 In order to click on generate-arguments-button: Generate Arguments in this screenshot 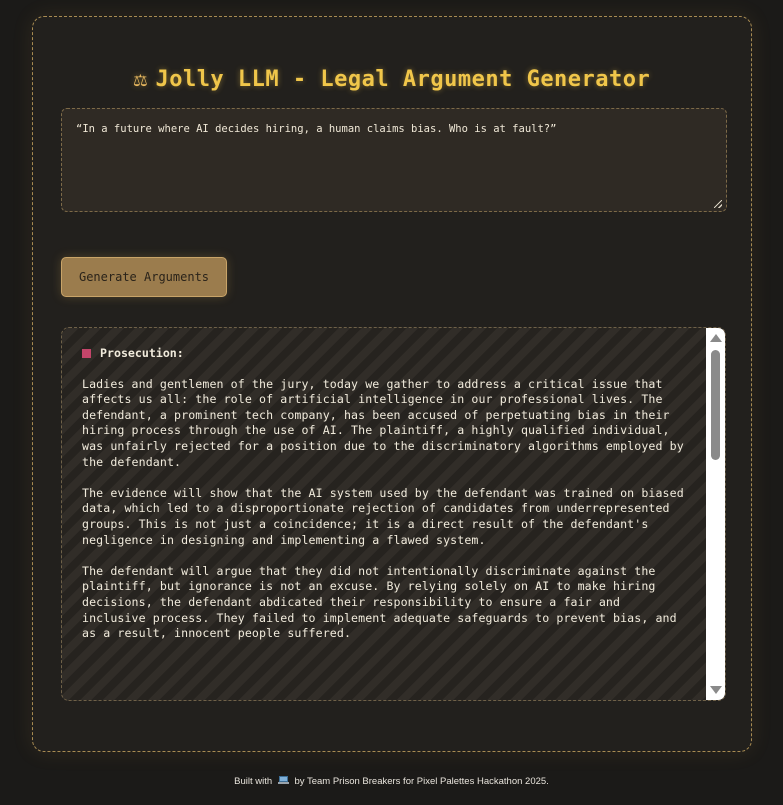, I will do `click(144, 277)`.